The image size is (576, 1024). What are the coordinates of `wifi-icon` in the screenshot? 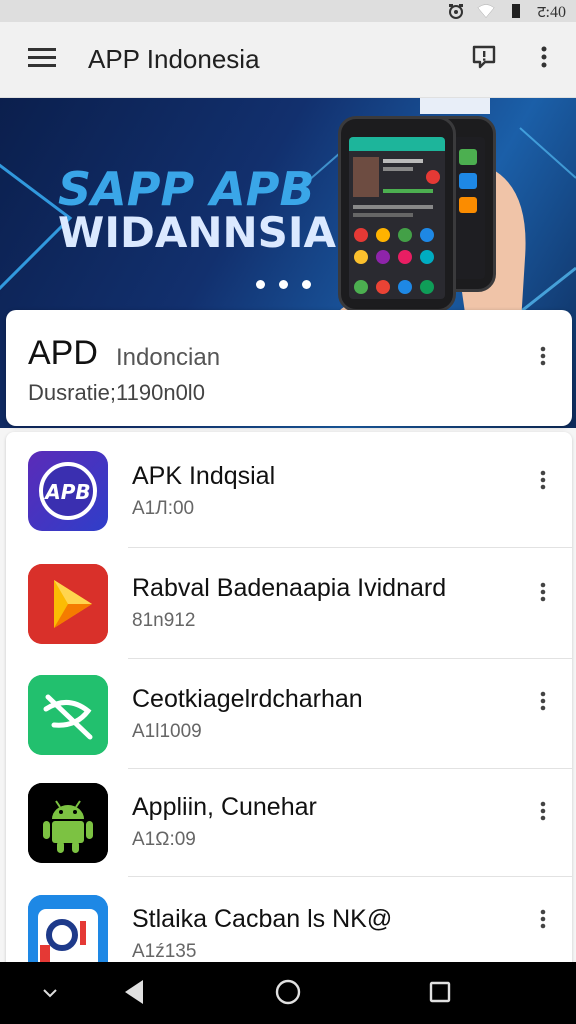 It's located at (486, 11).